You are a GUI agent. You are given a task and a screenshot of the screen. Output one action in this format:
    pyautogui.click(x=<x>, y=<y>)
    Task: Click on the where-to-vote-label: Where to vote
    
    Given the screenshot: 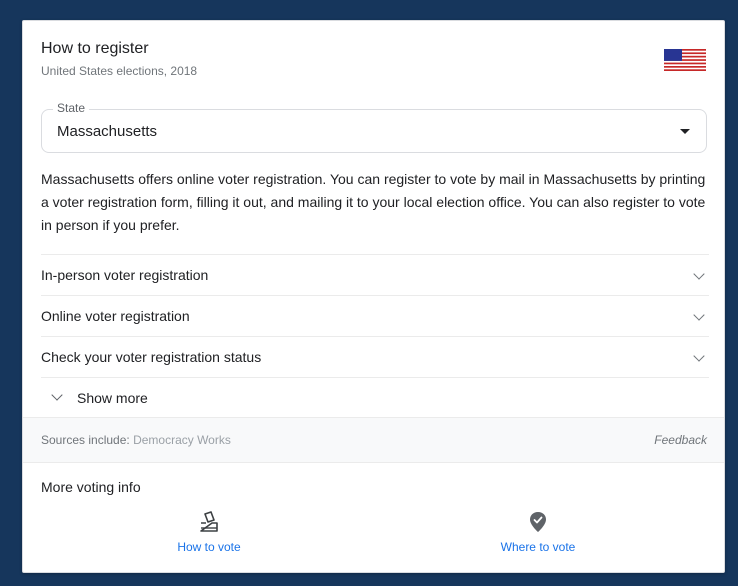 What is the action you would take?
    pyautogui.click(x=538, y=547)
    